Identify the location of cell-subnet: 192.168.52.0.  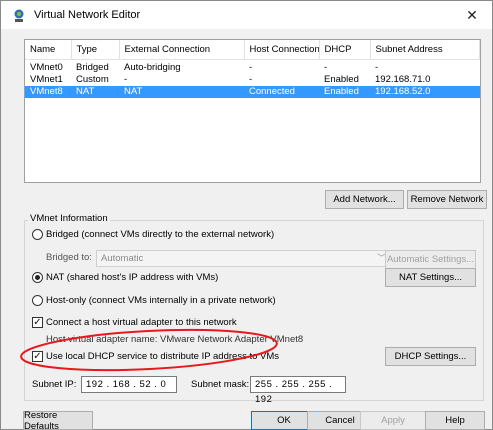
(425, 92).